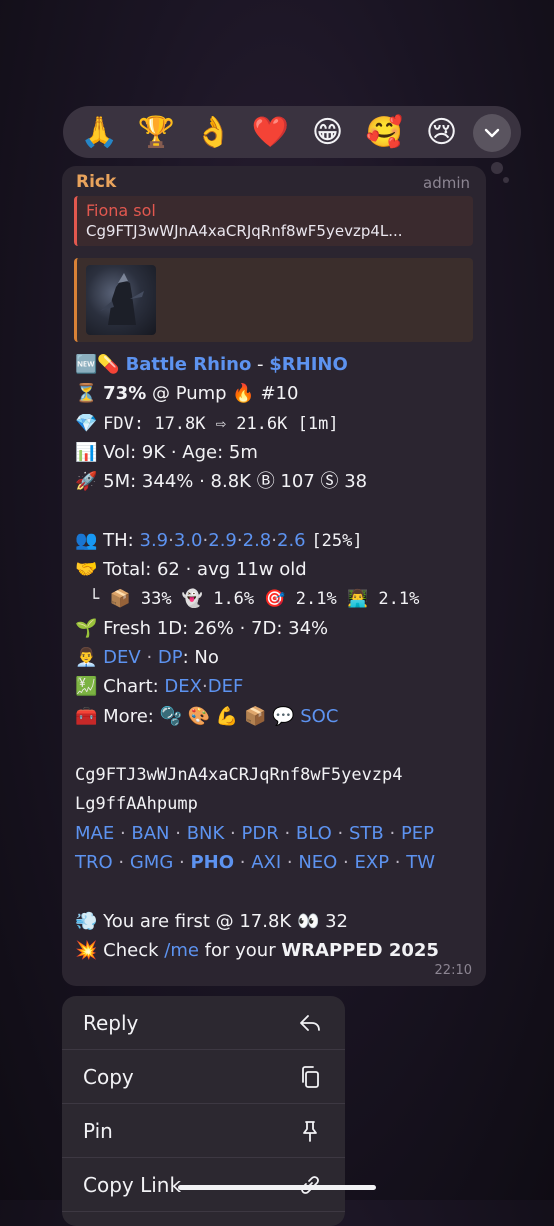  I want to click on quick-link: BNK, so click(206, 833).